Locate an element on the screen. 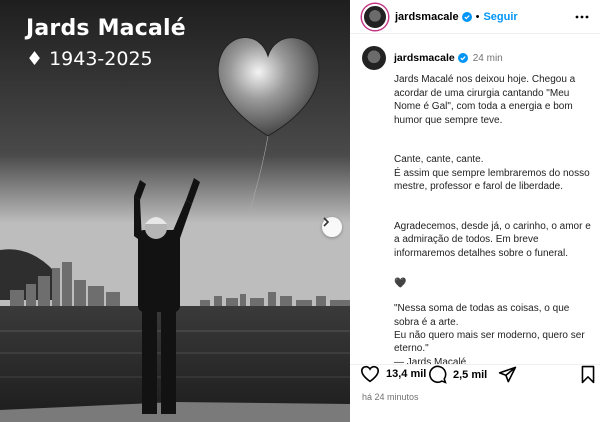 The width and height of the screenshot is (600, 422). post-header: jardsmacale • Seguir is located at coordinates (475, 17).